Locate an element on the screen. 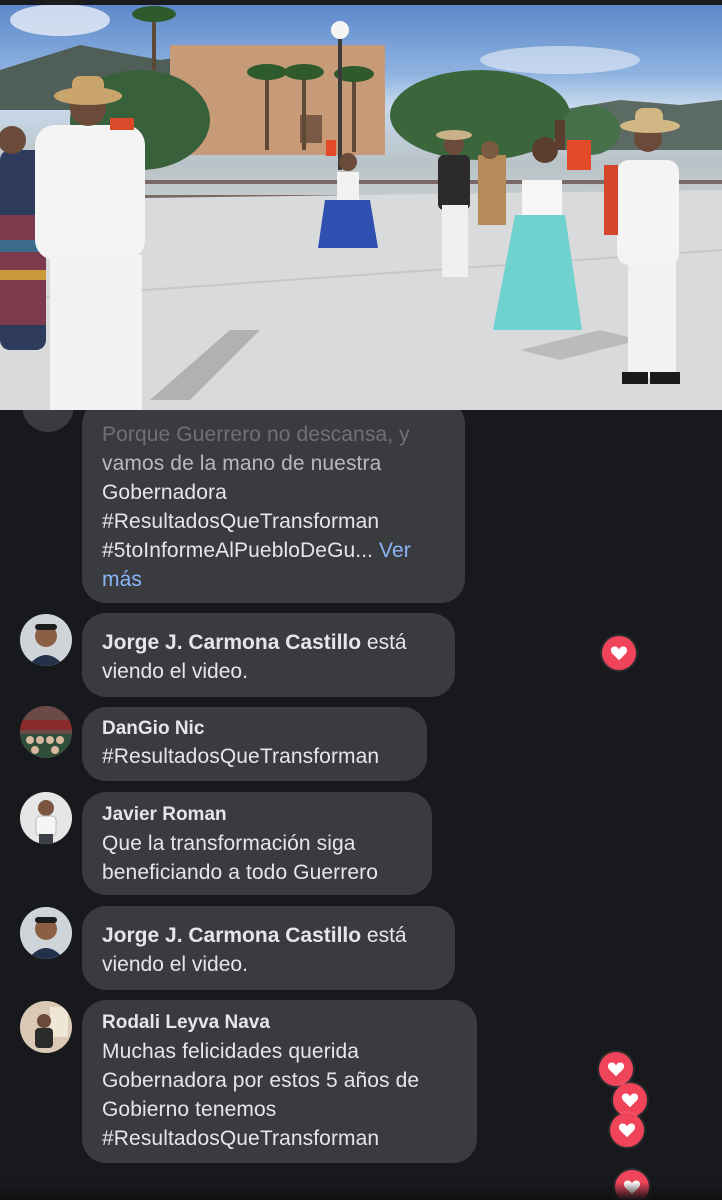  comment-bubble: DanGio Nic #ResultadosQueTransforman is located at coordinates (254, 744).